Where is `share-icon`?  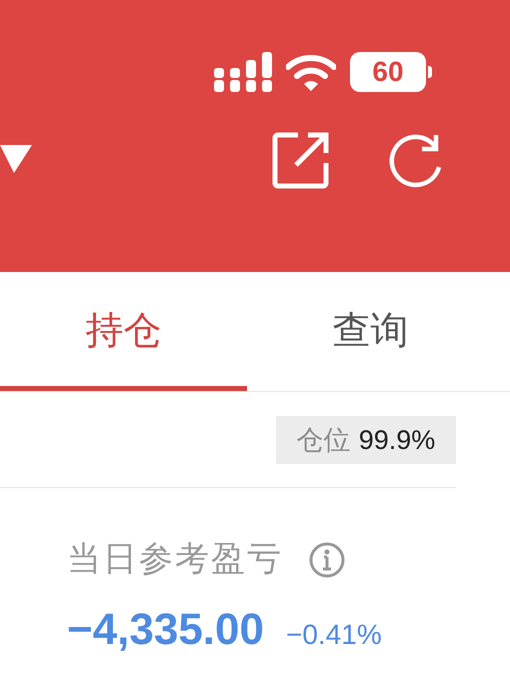
share-icon is located at coordinates (301, 160).